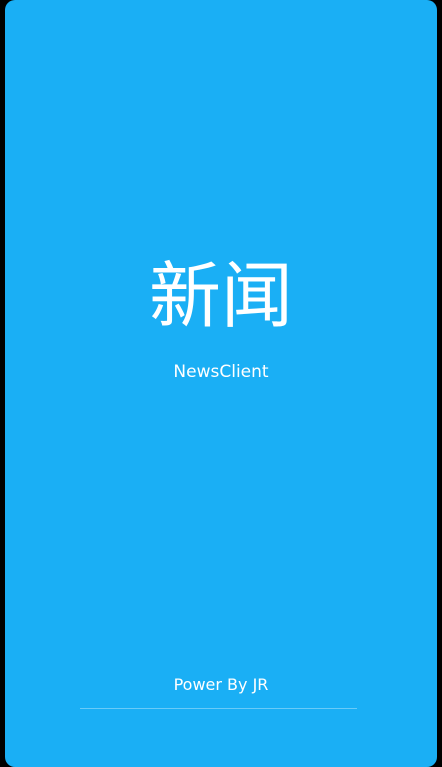  Describe the element at coordinates (221, 372) in the screenshot. I see `app-subtitle: NewsClient` at that location.